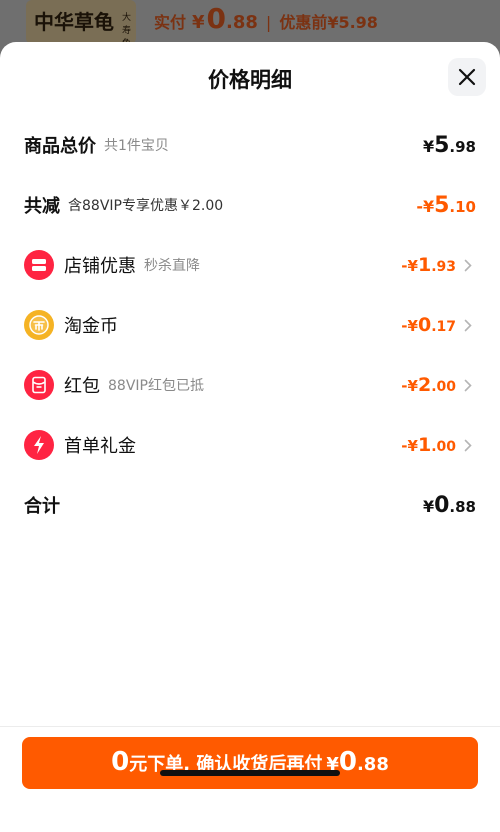  I want to click on red-packet-label: 红包, so click(82, 386).